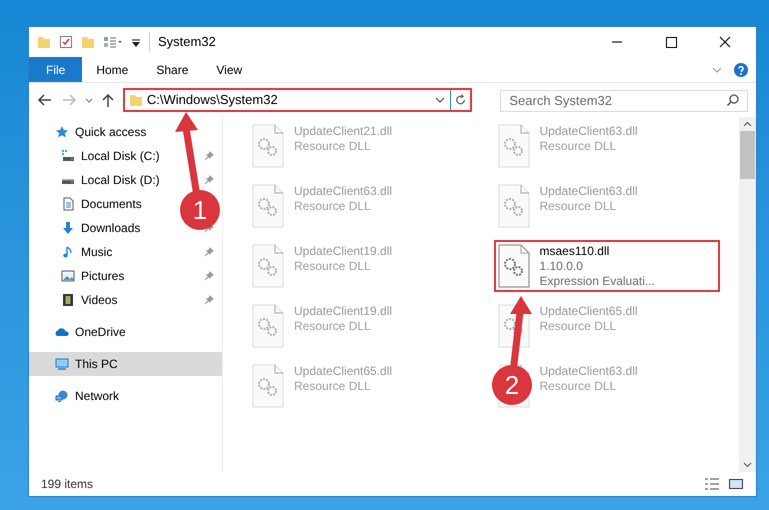 The image size is (769, 510). I want to click on properties-icon, so click(66, 42).